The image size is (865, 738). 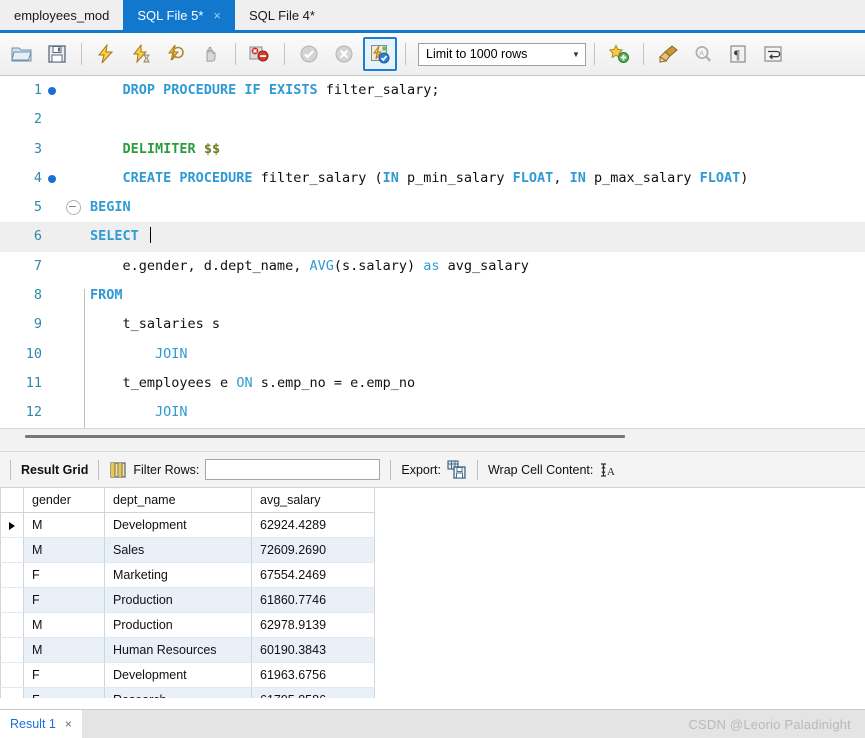 I want to click on result-tab-result-1: Result 1 ×, so click(x=41, y=724).